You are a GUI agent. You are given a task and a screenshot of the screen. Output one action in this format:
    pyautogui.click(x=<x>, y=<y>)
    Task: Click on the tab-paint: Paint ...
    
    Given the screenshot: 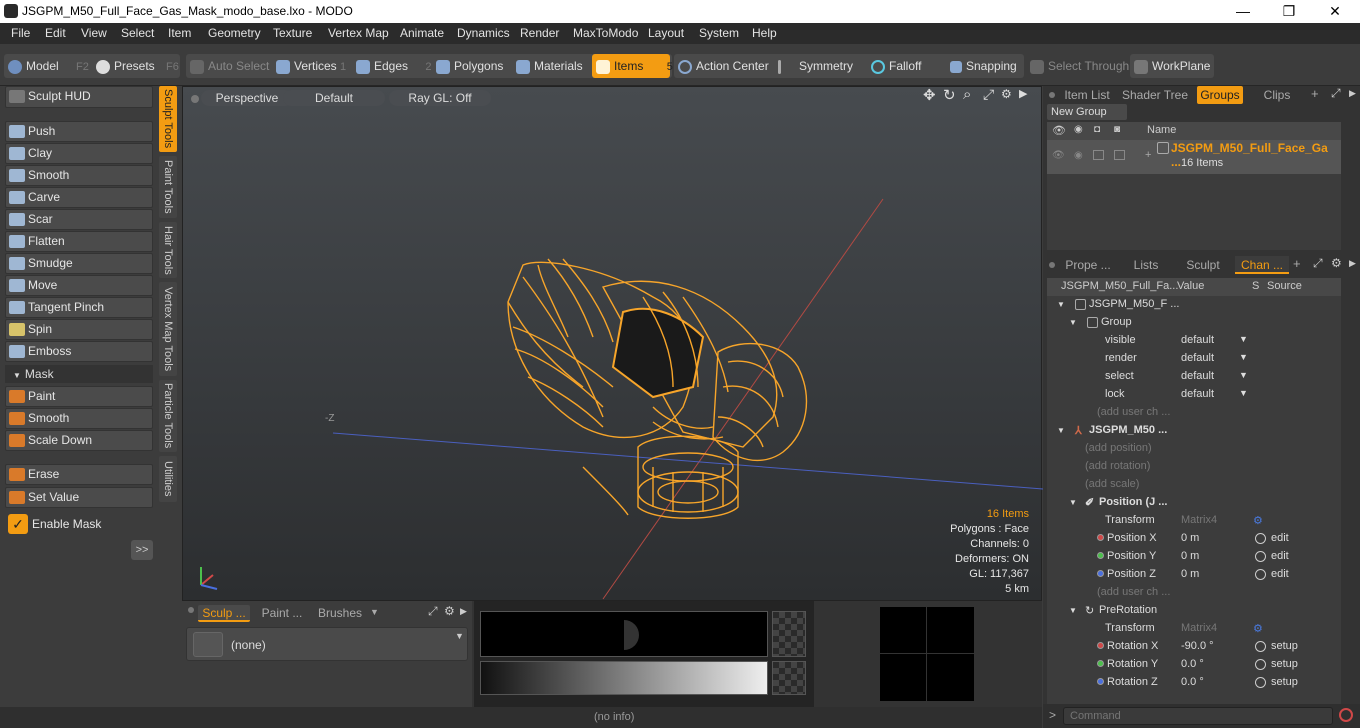 What is the action you would take?
    pyautogui.click(x=282, y=613)
    